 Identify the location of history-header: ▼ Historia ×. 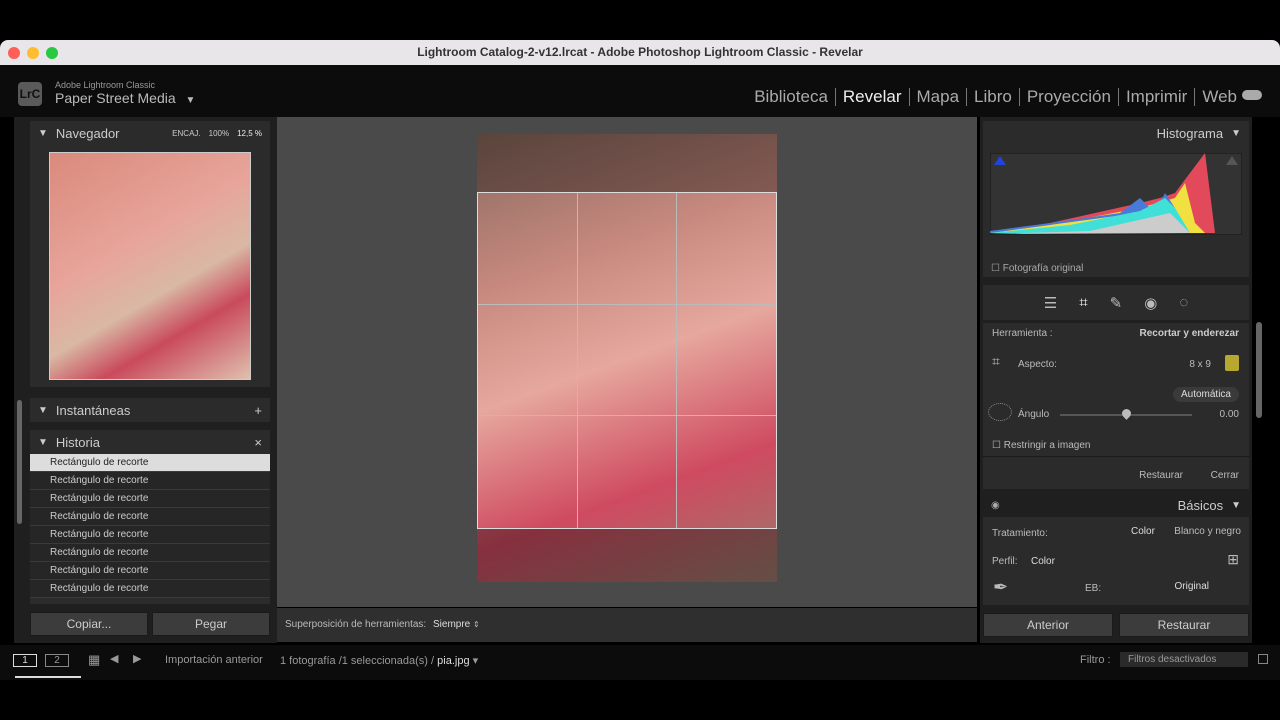
(150, 442).